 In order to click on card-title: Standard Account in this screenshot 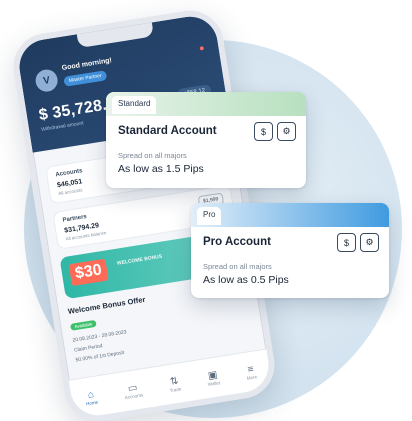, I will do `click(167, 131)`.